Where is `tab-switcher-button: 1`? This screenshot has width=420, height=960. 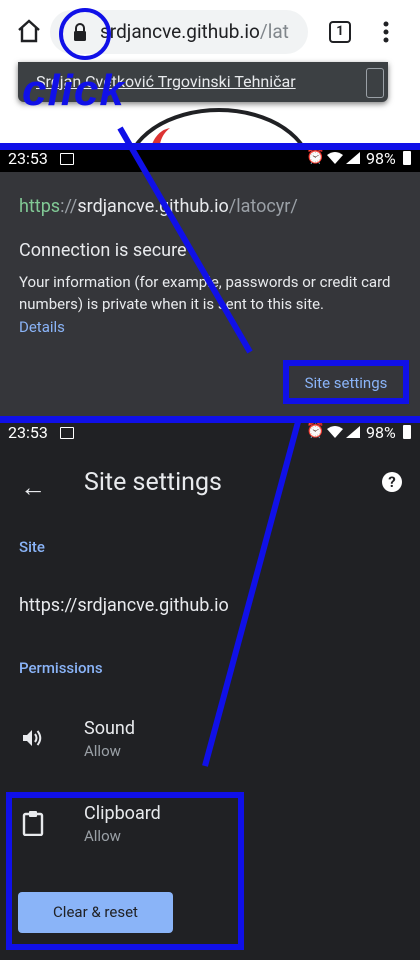
tab-switcher-button: 1 is located at coordinates (340, 32).